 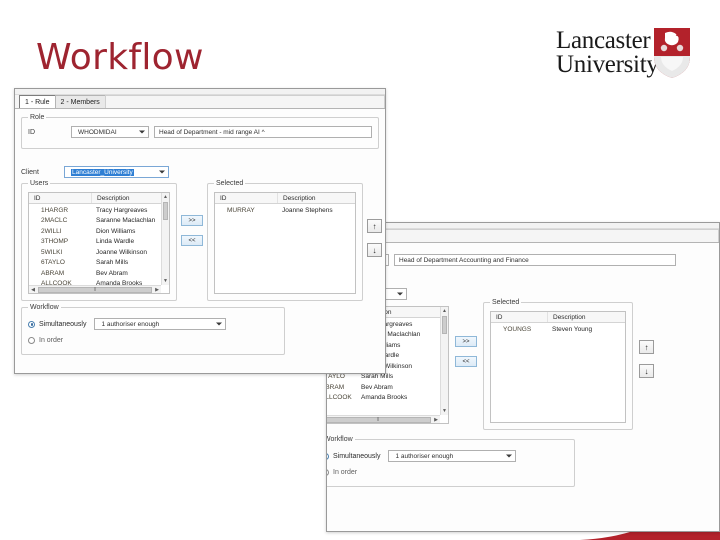 I want to click on move-buttons-primary: >> <<, so click(x=192, y=214).